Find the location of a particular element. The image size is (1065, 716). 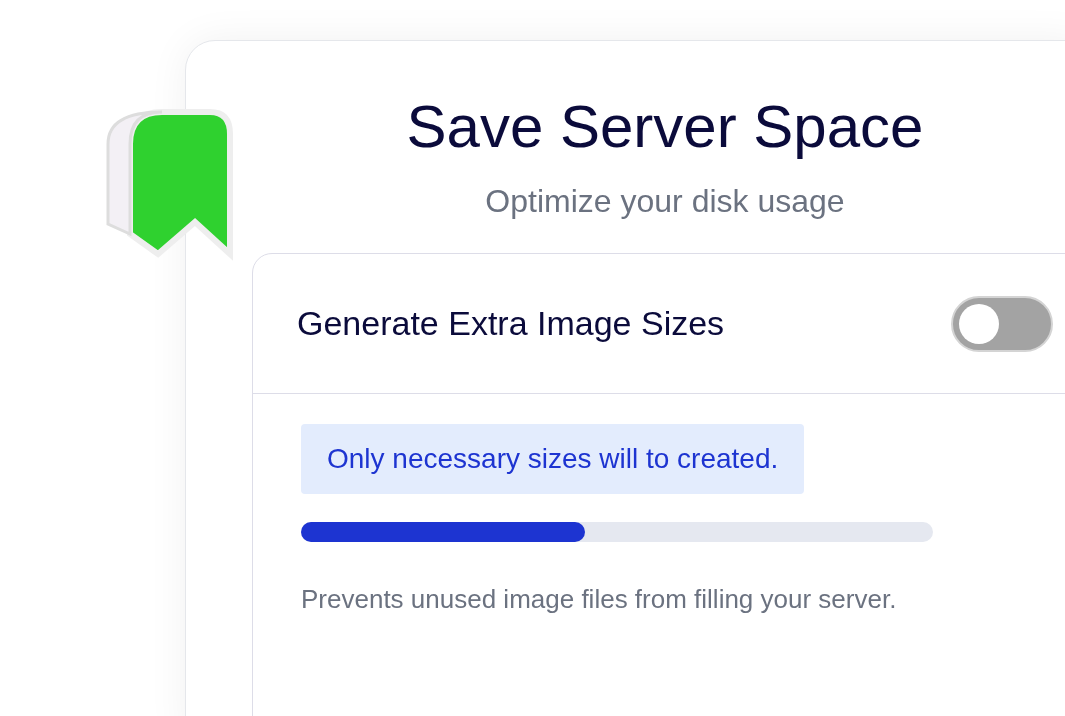

toggle-knob-icon is located at coordinates (979, 323).